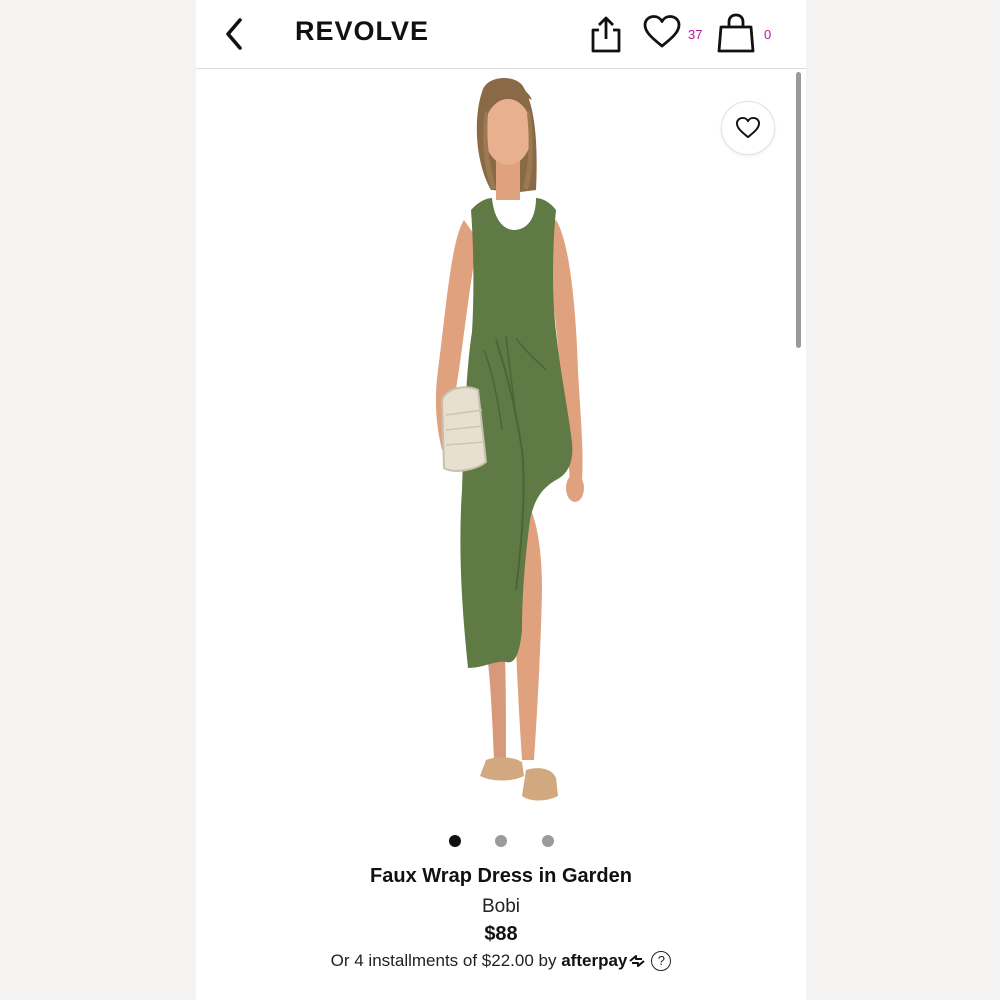 The image size is (1000, 1000). Describe the element at coordinates (798, 210) in the screenshot. I see `scrollbar` at that location.